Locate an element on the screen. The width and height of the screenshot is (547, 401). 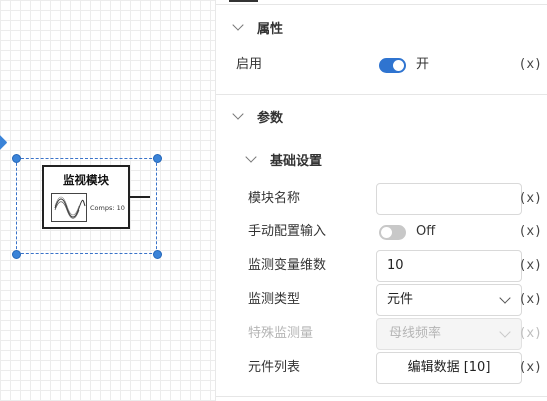
row-monitor-type: 监测类型 元件 (x) is located at coordinates (381, 300).